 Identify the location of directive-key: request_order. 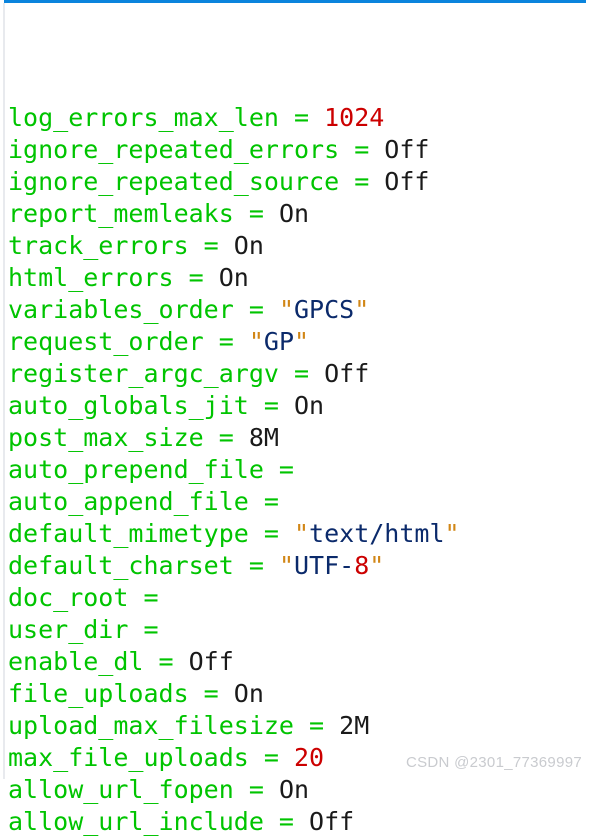
(106, 341).